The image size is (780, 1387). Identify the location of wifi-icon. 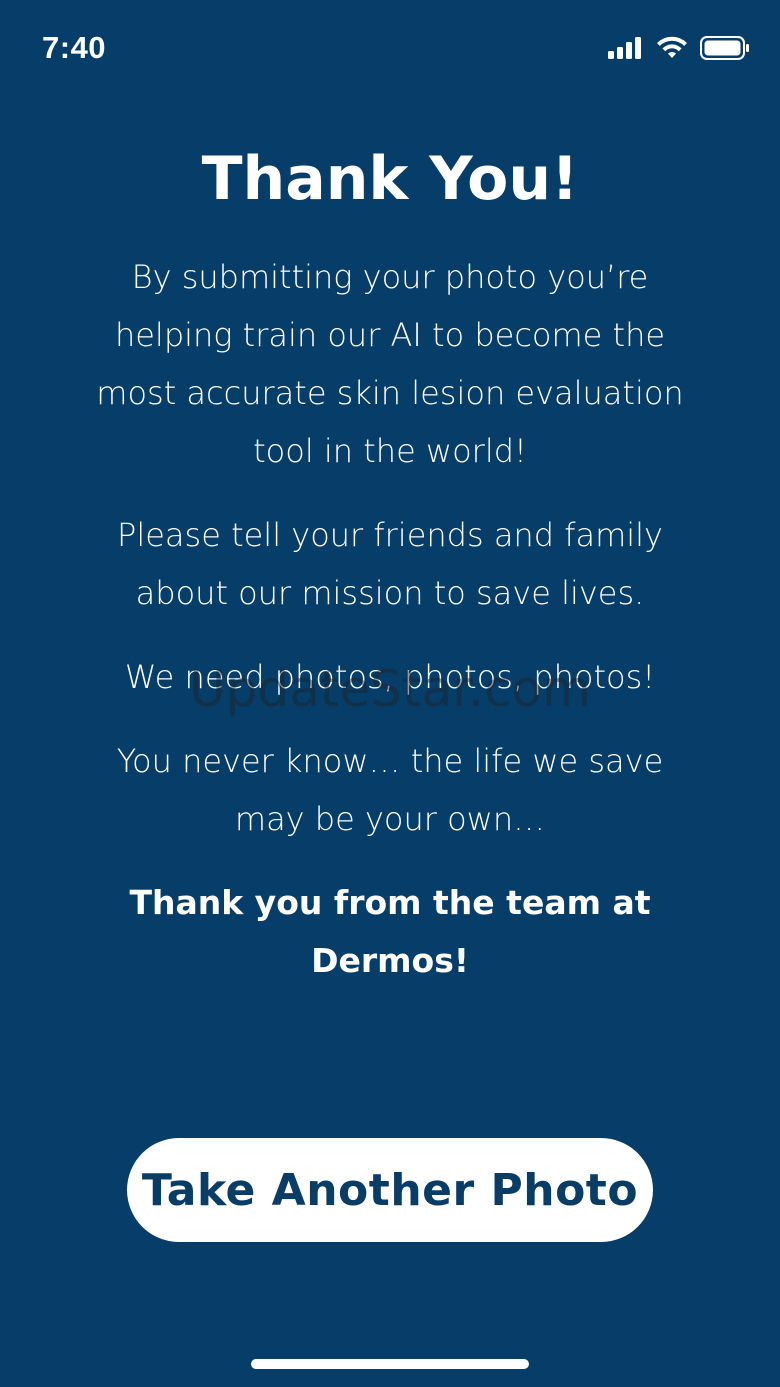
(672, 47).